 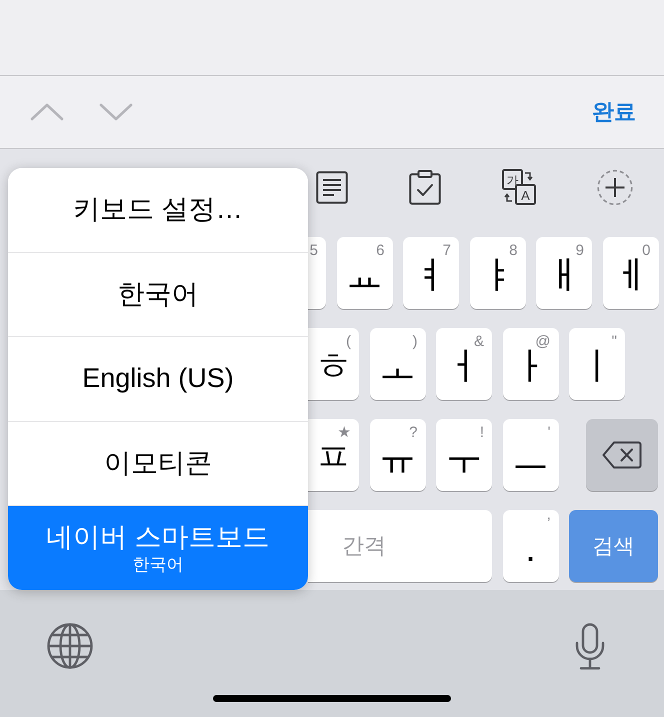 I want to click on globe-icon, so click(x=70, y=646).